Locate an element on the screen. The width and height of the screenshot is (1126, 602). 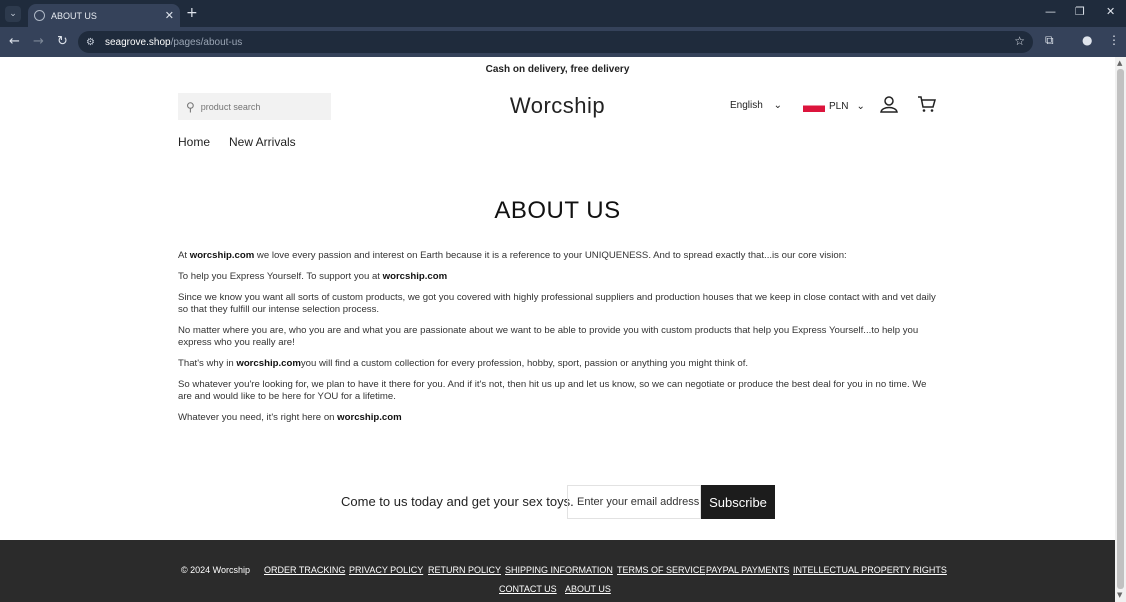
profile-icon: ● is located at coordinates (1087, 40).